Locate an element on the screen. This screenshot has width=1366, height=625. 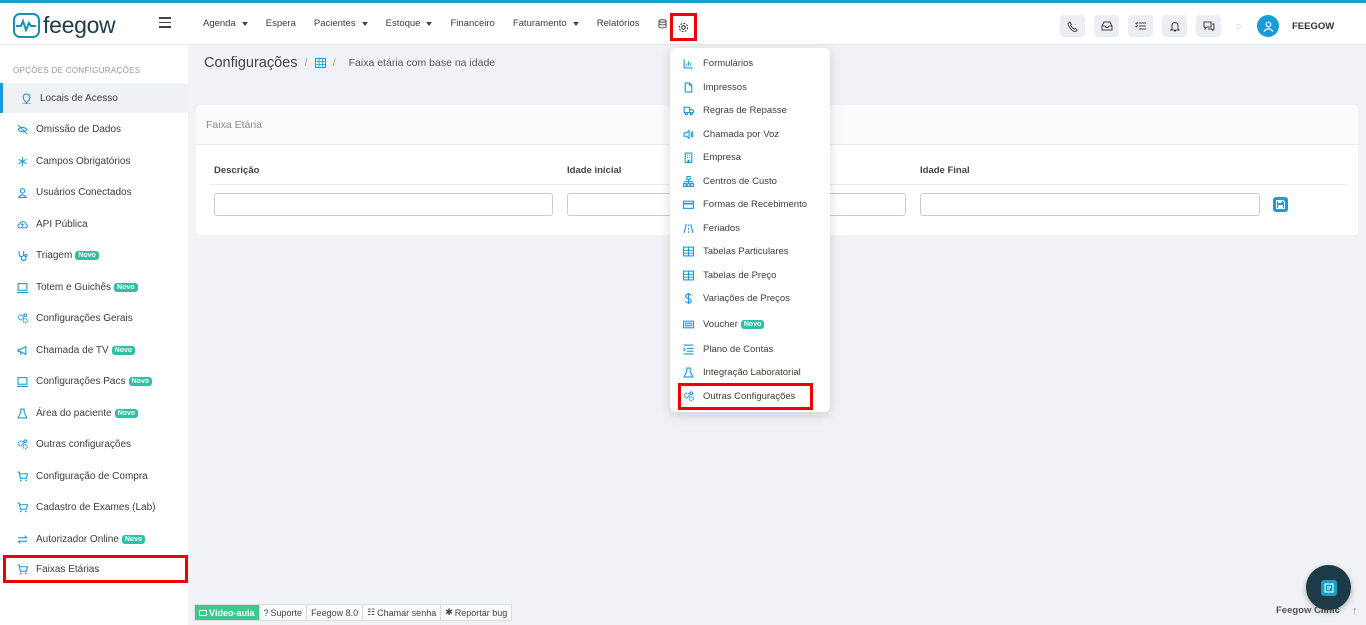
sidebar-item-label: Omissão de Dados is located at coordinates (79, 129).